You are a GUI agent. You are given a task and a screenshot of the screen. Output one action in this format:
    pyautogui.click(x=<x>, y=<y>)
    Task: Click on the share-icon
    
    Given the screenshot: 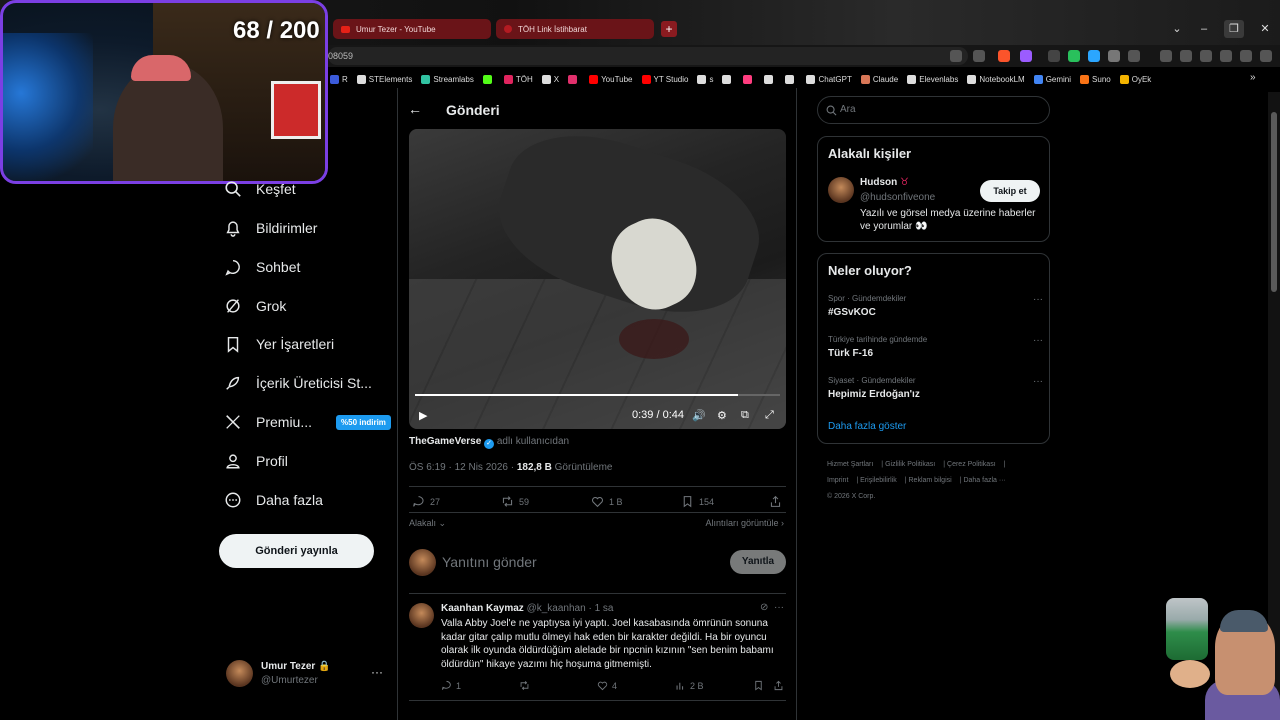 What is the action you would take?
    pyautogui.click(x=979, y=56)
    